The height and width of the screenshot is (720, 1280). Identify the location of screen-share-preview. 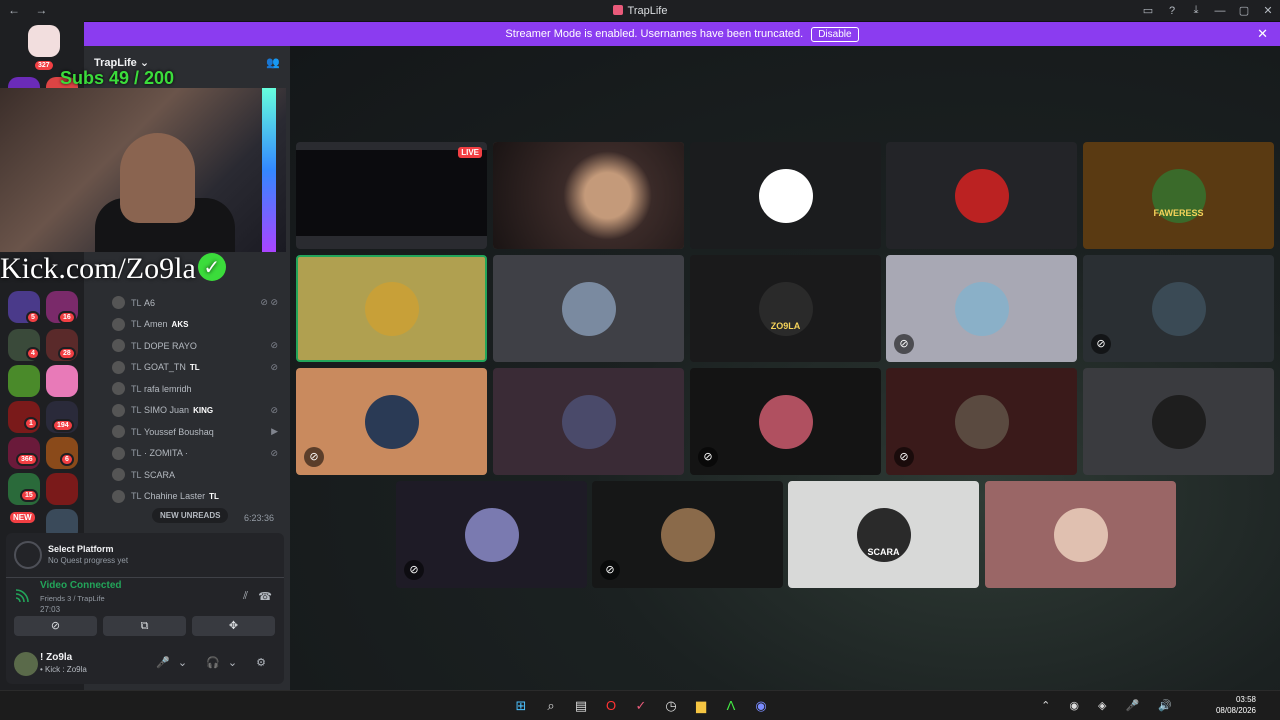
(391, 195).